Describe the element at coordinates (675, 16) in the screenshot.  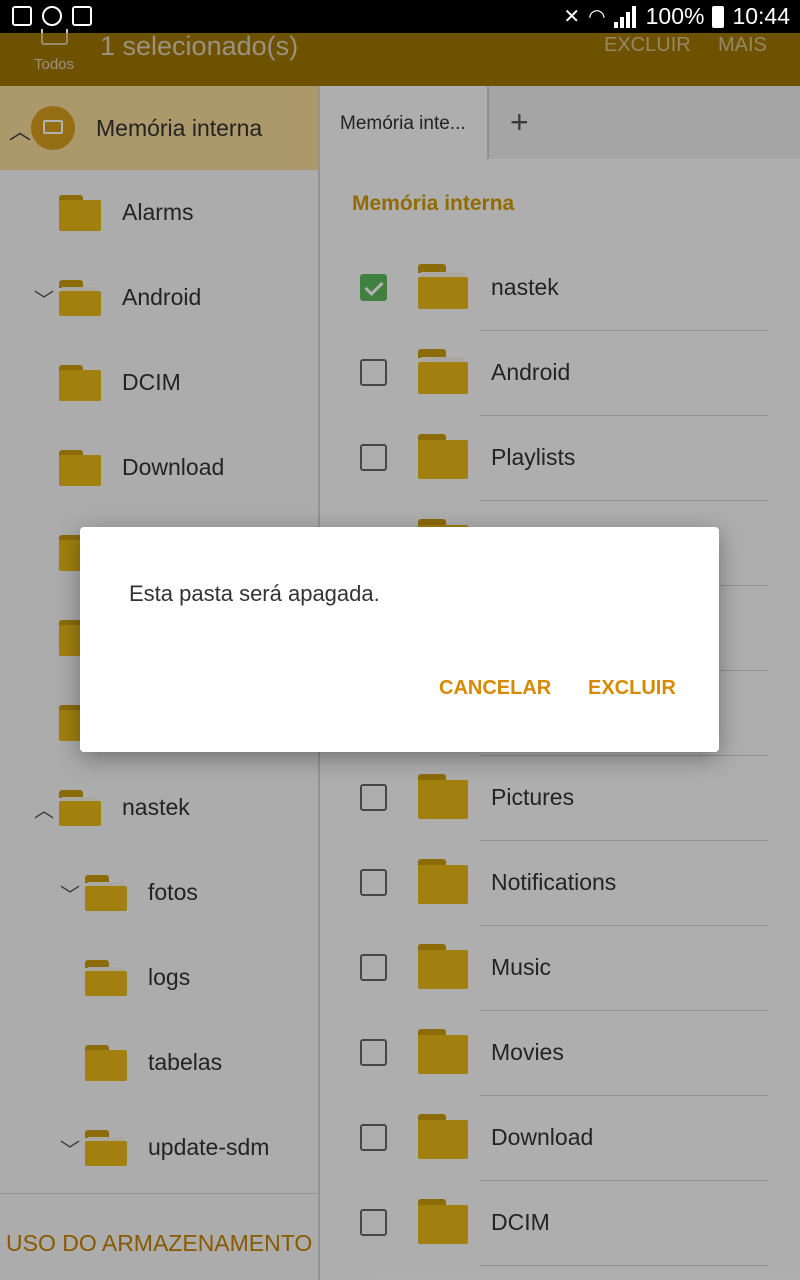
I see `battery-percent: 100%` at that location.